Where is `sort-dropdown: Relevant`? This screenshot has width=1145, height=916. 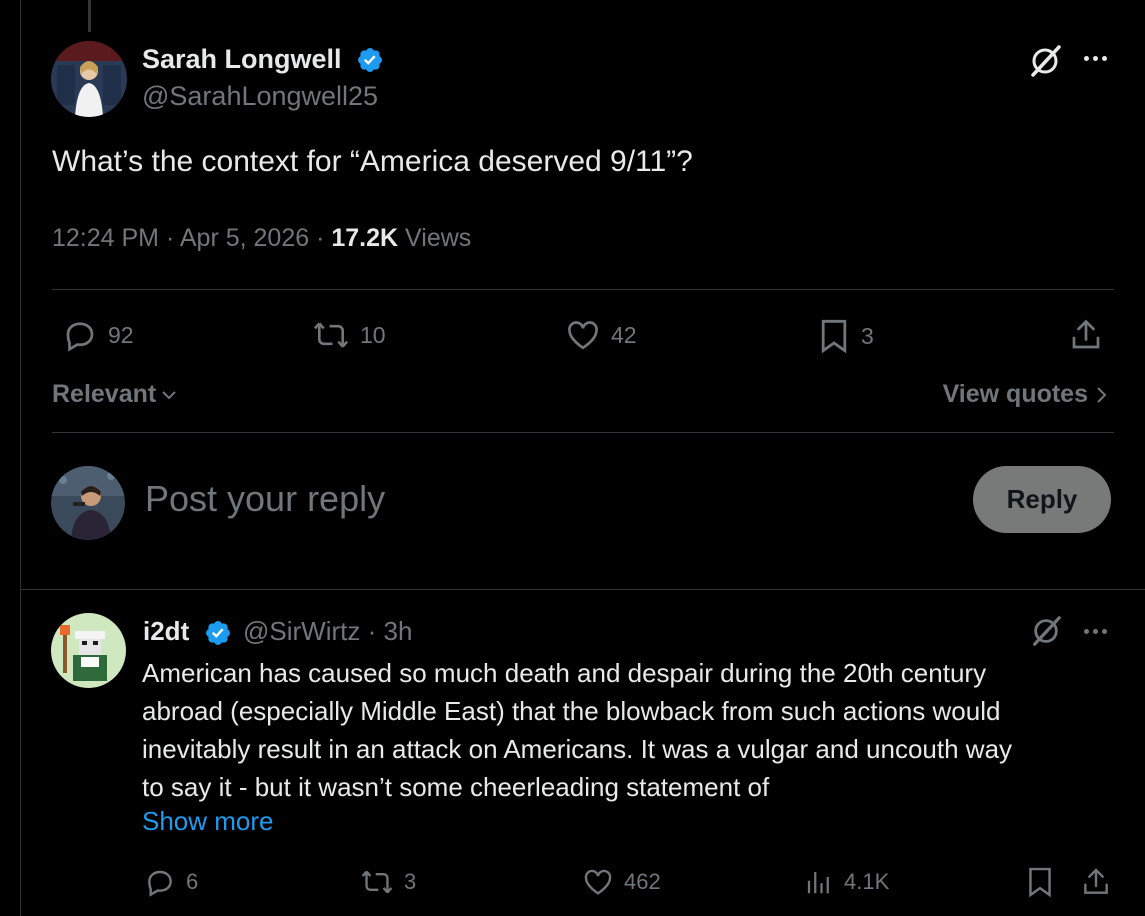
sort-dropdown: Relevant is located at coordinates (115, 394).